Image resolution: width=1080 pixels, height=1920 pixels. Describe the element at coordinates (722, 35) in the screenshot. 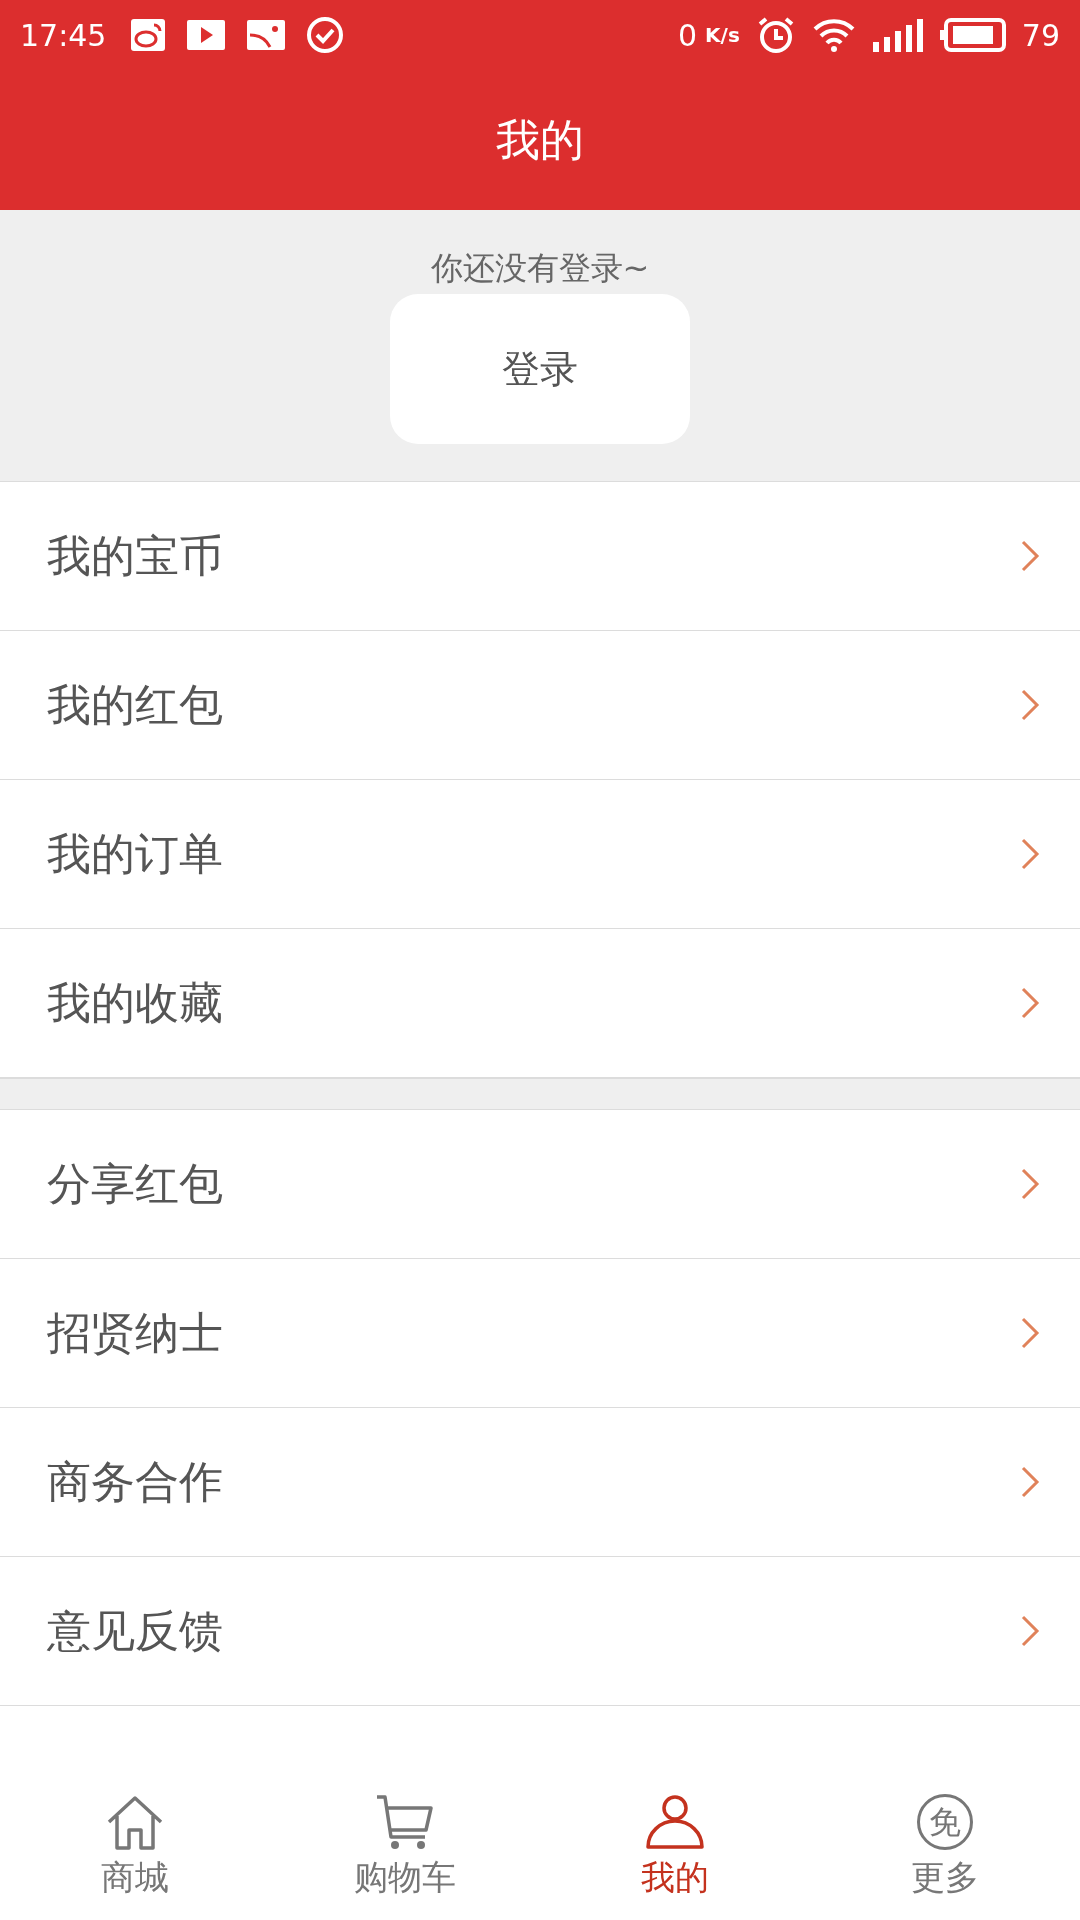

I see `net-unit: K/s` at that location.